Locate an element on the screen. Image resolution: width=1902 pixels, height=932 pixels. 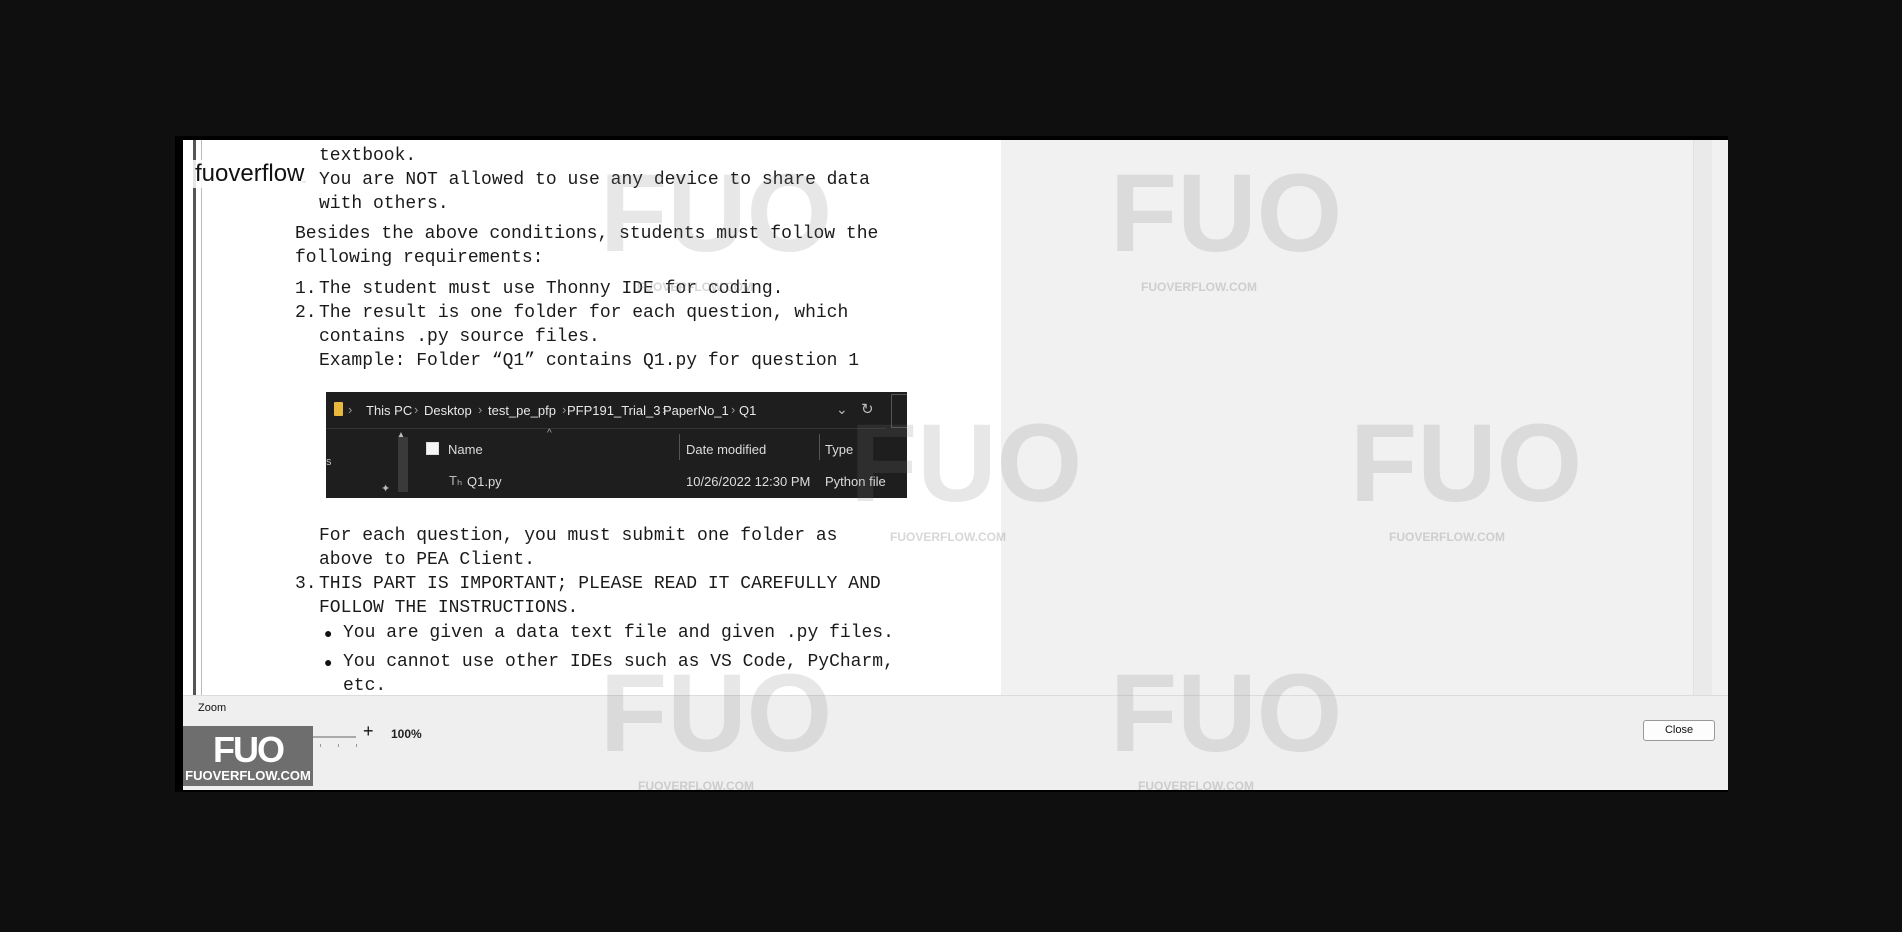
doc-line: FOLLOW THE INSTRUCTIONS. is located at coordinates (449, 608).